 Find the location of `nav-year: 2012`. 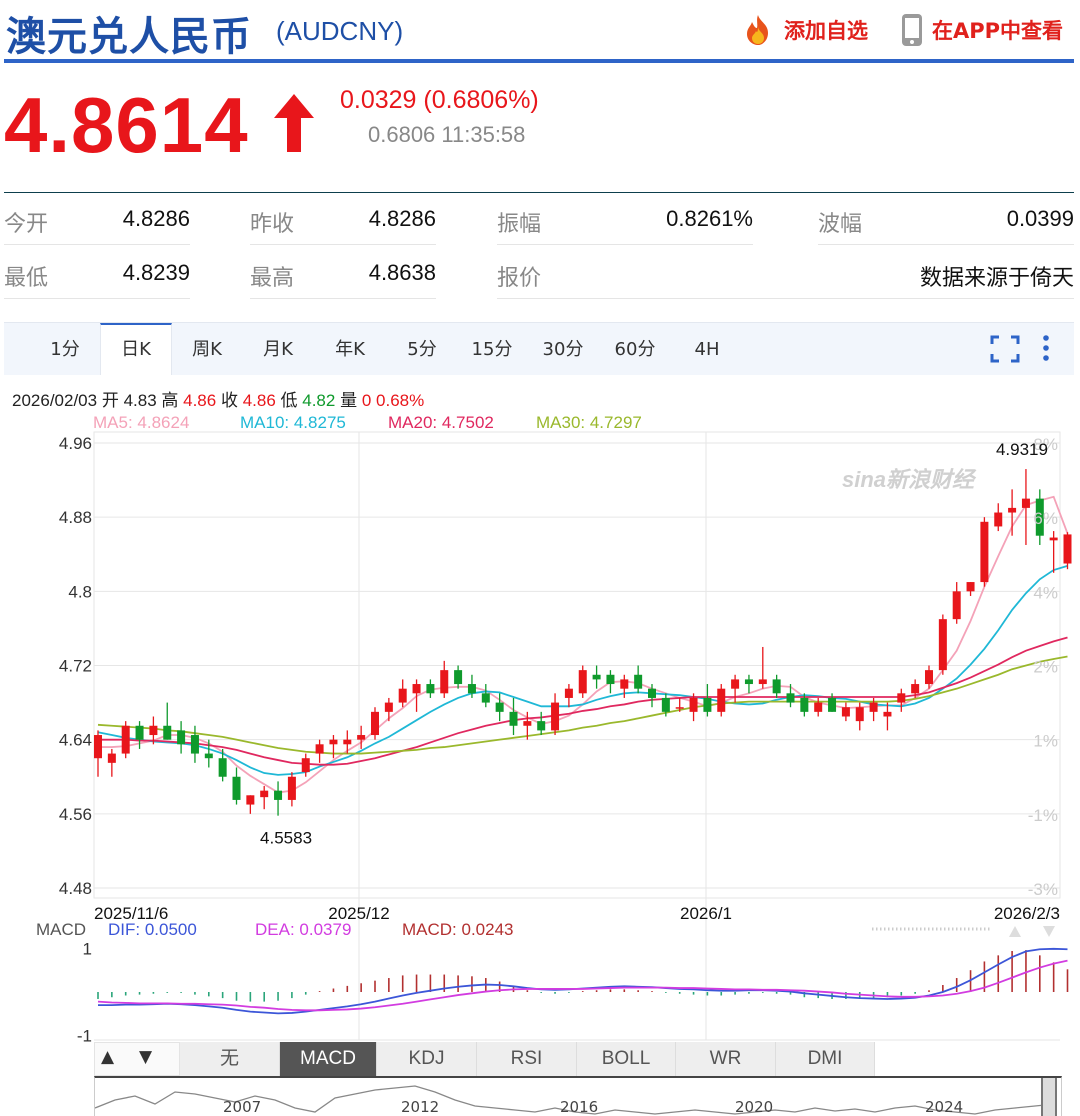

nav-year: 2012 is located at coordinates (420, 1107).